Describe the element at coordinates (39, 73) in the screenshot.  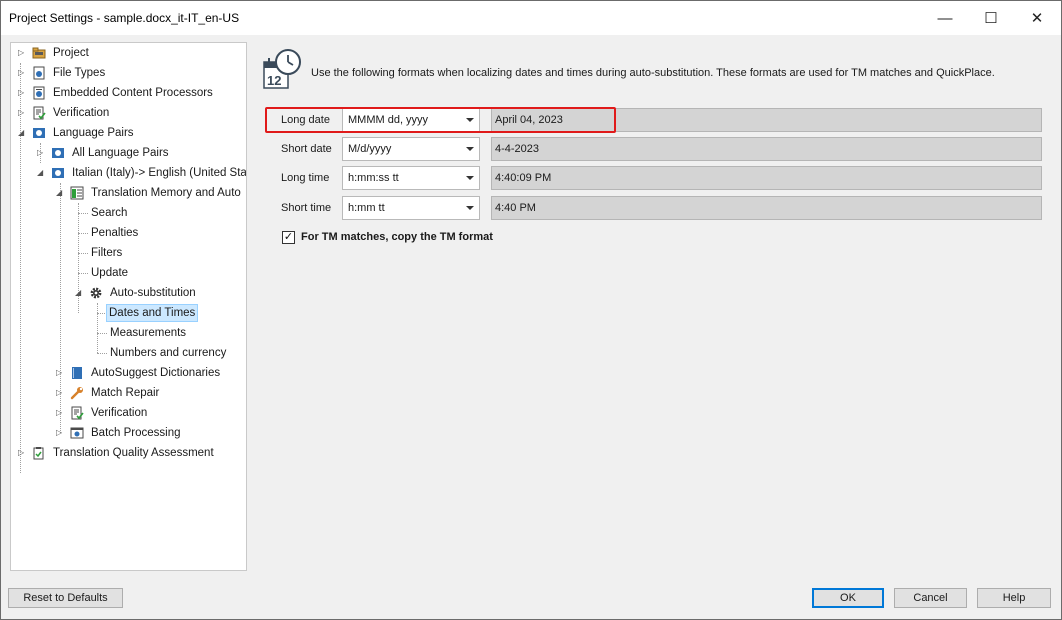
I see `file-types-icon` at that location.